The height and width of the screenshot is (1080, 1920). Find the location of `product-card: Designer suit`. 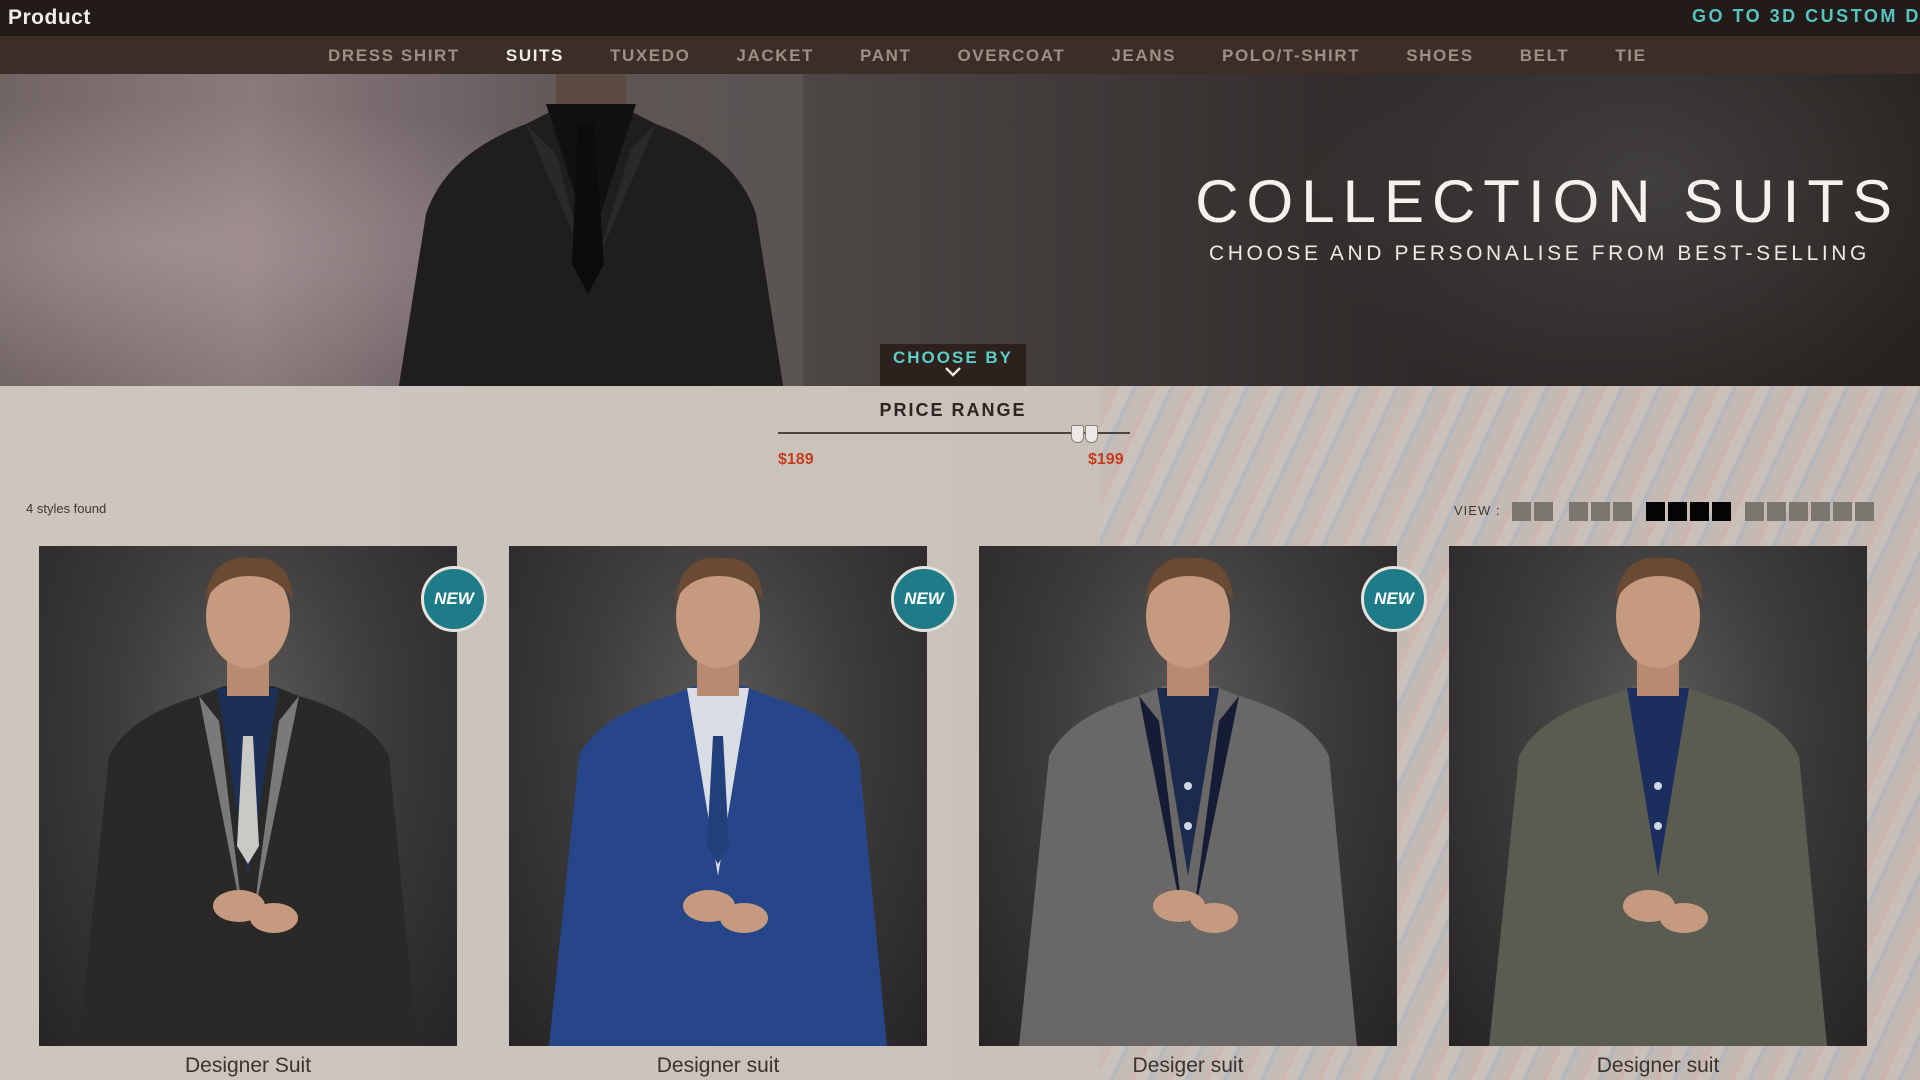

product-card: Designer suit is located at coordinates (1658, 813).